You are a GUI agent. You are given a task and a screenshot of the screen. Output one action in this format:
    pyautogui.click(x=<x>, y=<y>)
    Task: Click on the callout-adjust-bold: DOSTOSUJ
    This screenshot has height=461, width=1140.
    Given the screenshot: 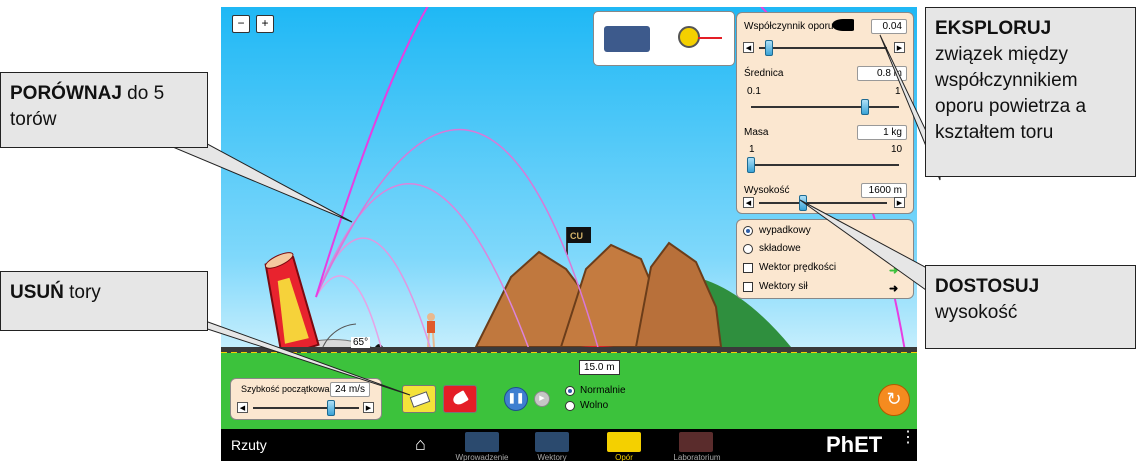 What is the action you would take?
    pyautogui.click(x=987, y=286)
    